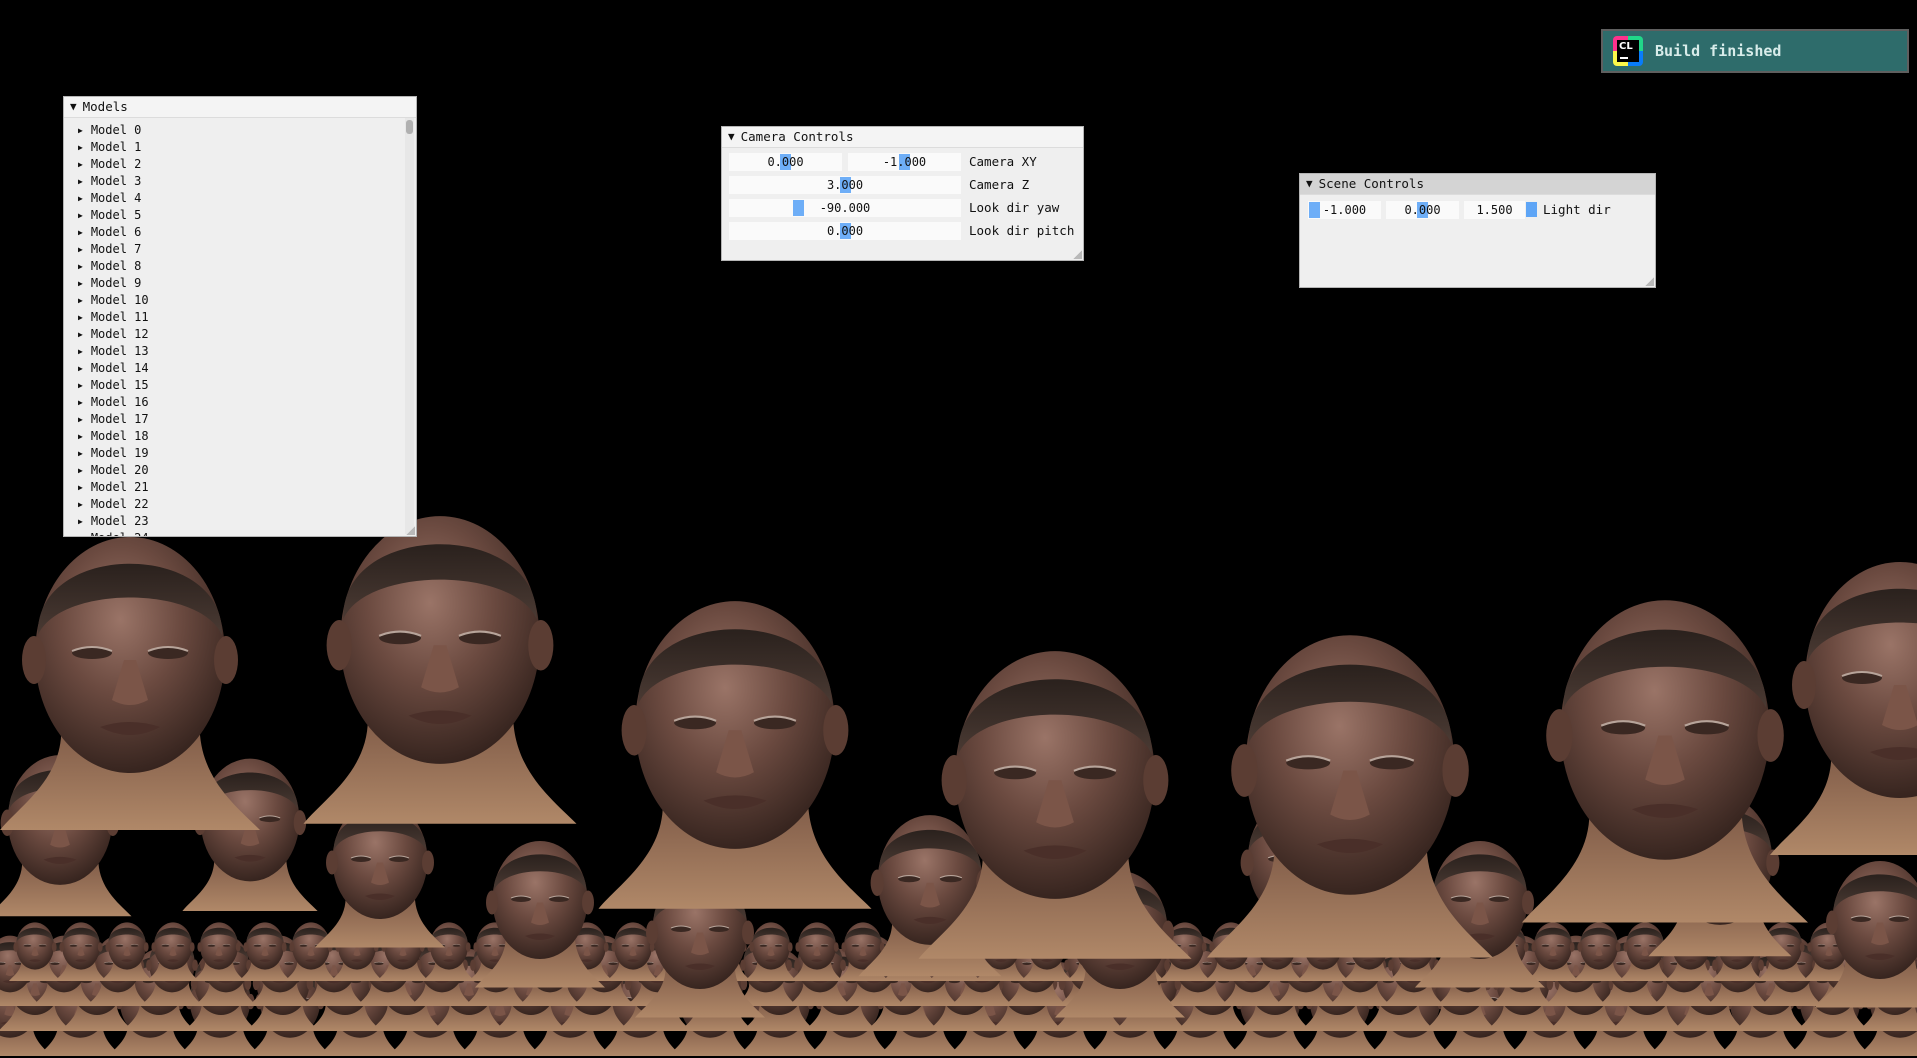 The height and width of the screenshot is (1058, 1917). I want to click on model-tree-item-label: Model 9, so click(116, 283).